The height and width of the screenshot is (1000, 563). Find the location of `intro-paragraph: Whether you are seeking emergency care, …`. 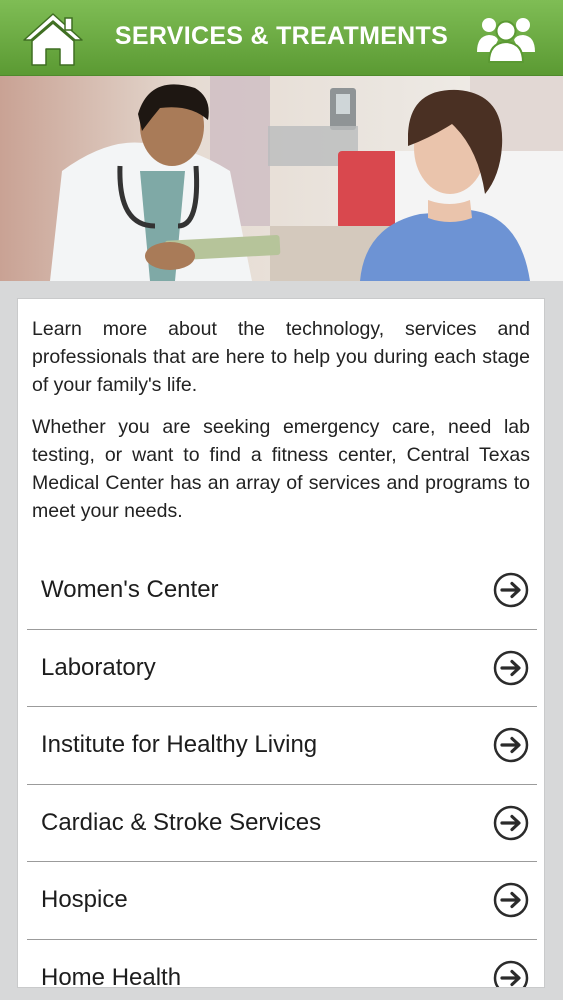

intro-paragraph: Whether you are seeking emergency care, … is located at coordinates (281, 469).